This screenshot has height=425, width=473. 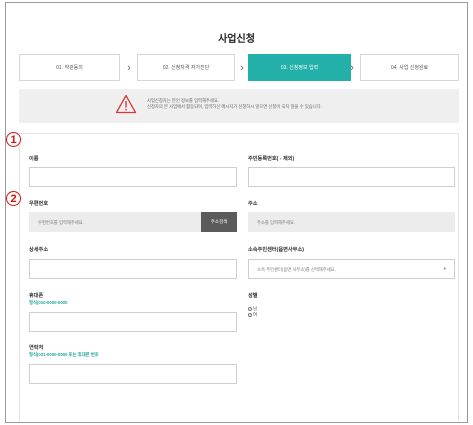 What do you see at coordinates (13, 139) in the screenshot?
I see `annotation-marker-1: 1` at bounding box center [13, 139].